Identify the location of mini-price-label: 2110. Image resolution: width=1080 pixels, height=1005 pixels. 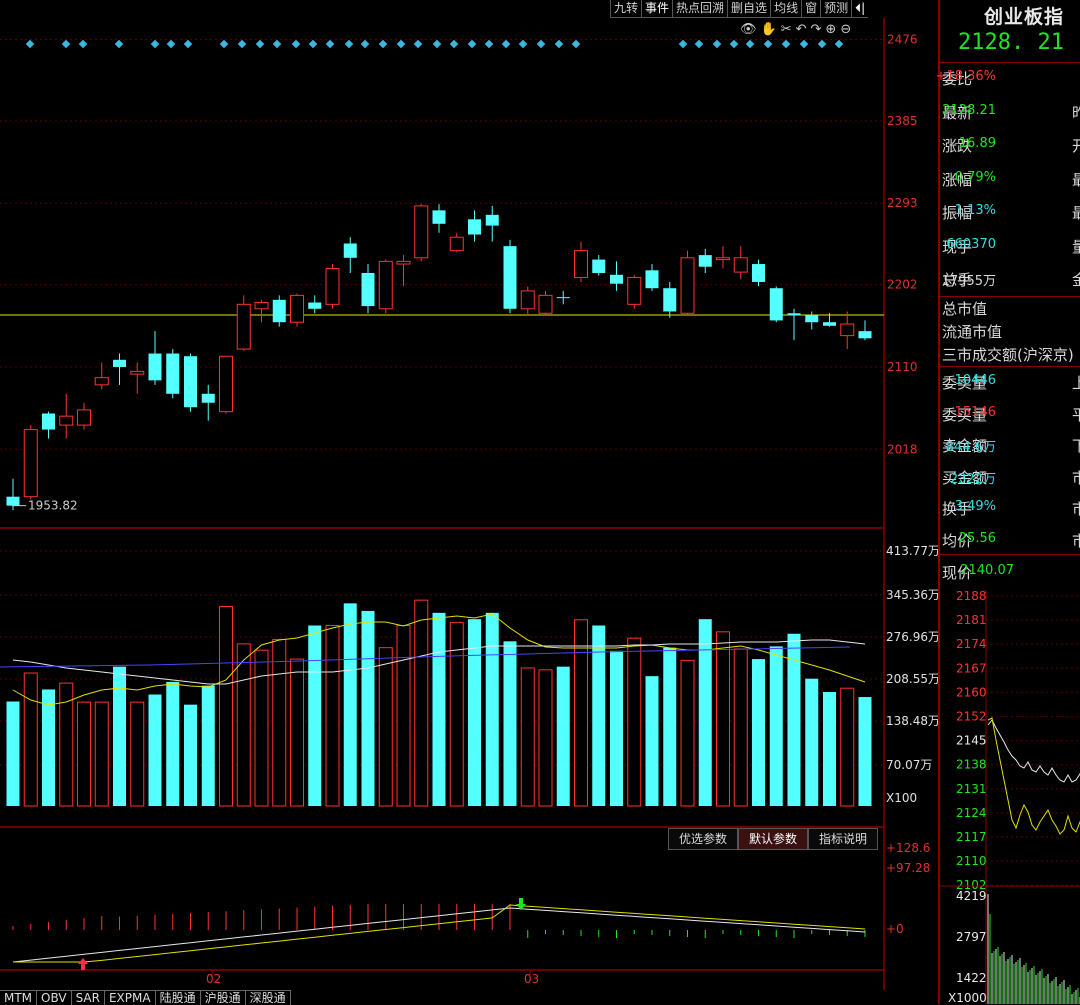
(971, 861).